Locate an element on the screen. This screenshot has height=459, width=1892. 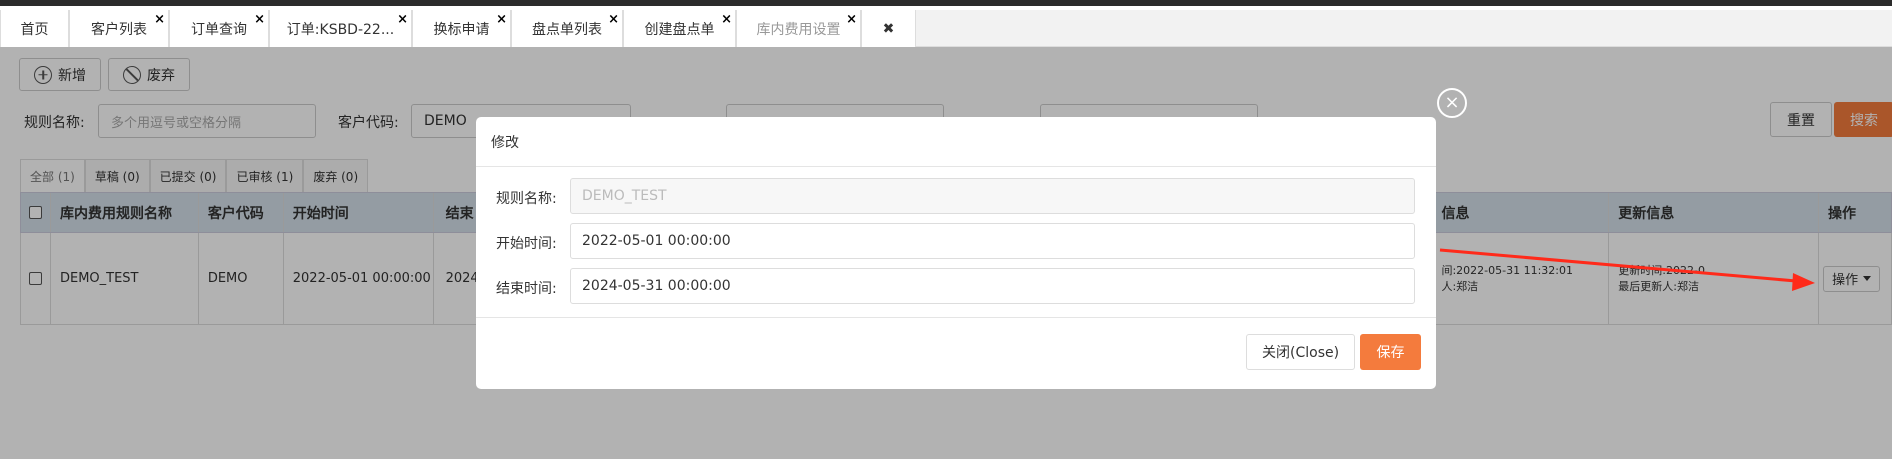
annotation-arrow-icon is located at coordinates (1627, 269).